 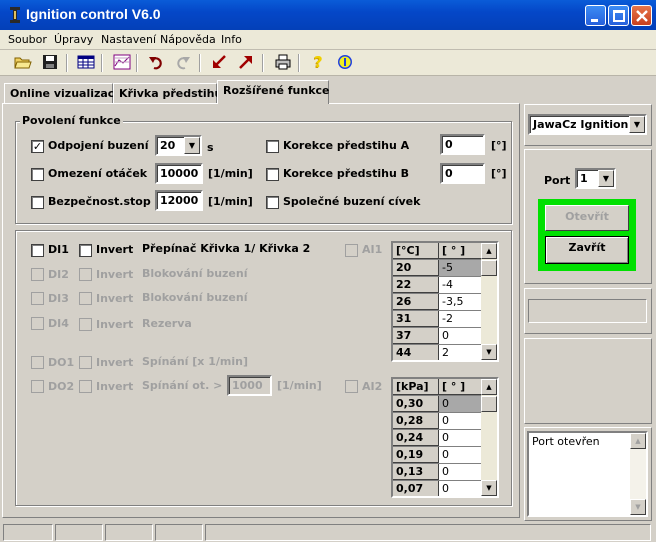 I want to click on omezeni-otacek-checkbox, so click(x=37, y=174).